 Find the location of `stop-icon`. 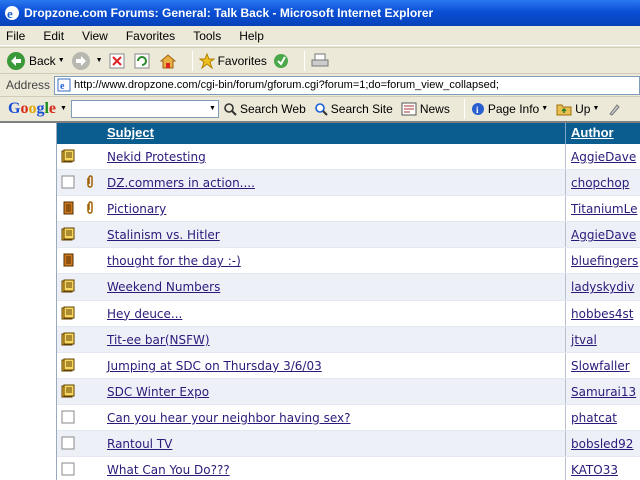

stop-icon is located at coordinates (117, 60).